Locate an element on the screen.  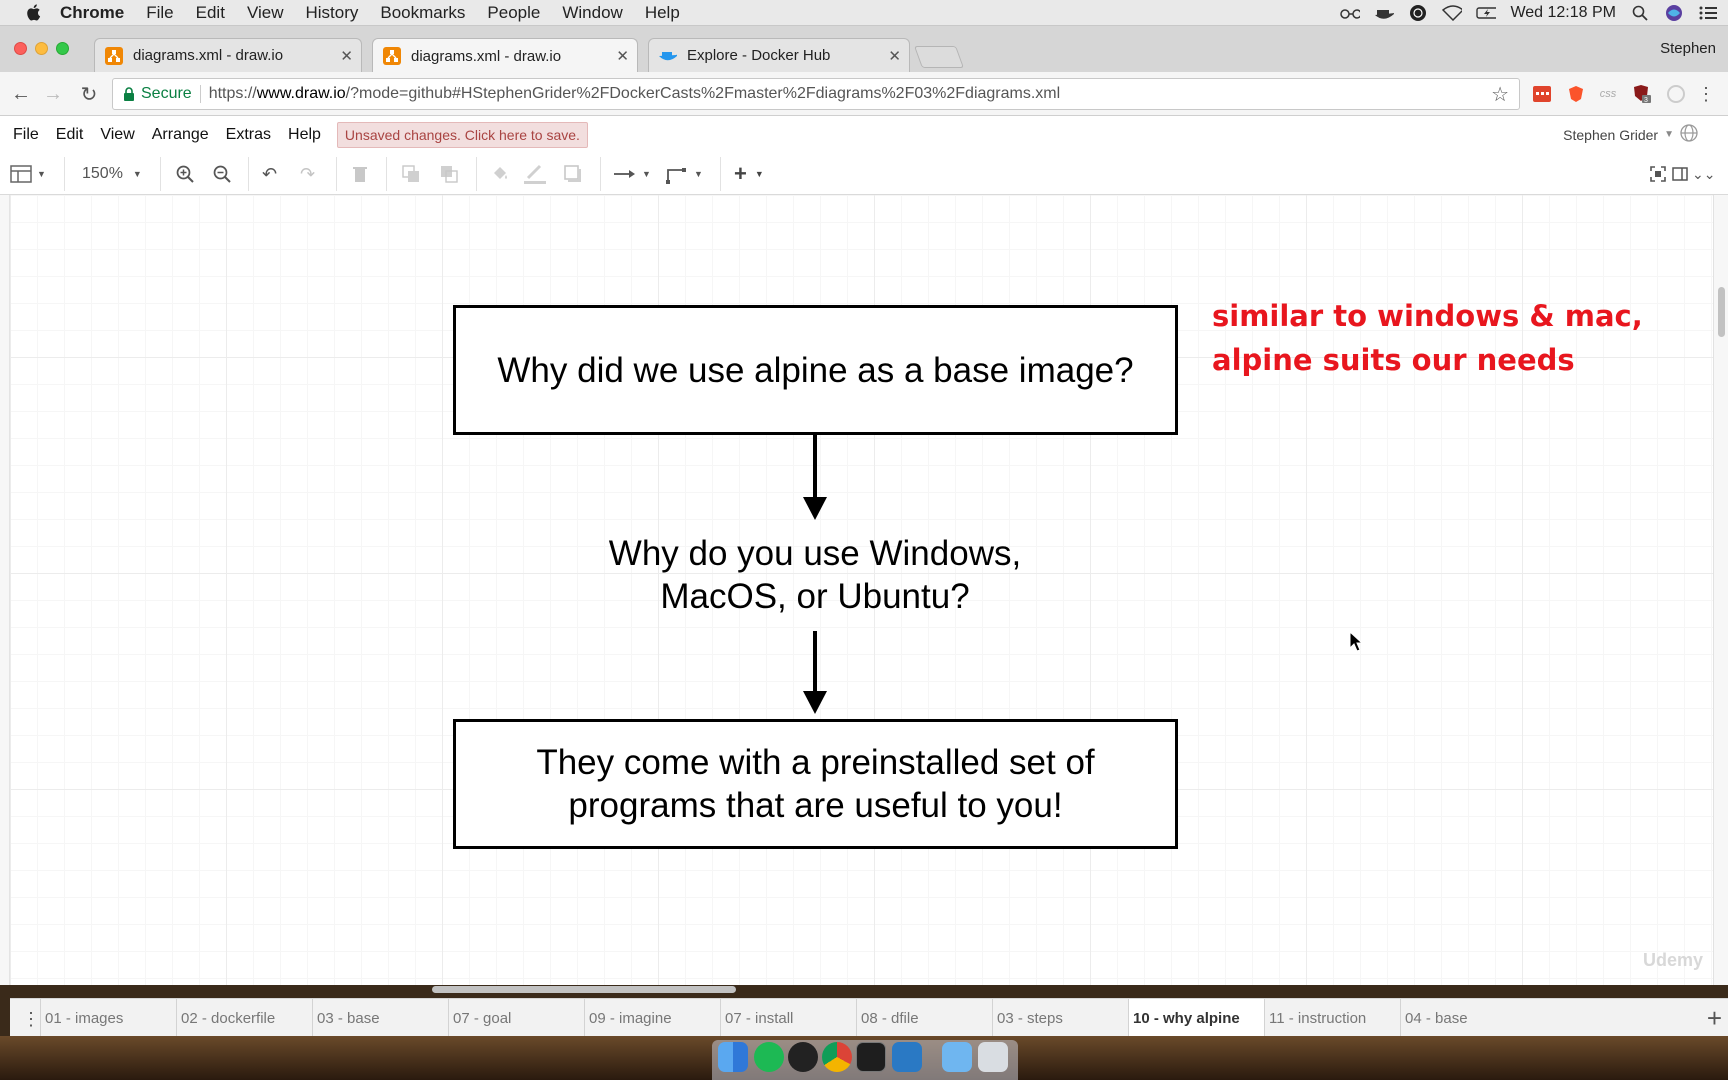
drawio-menu-file: File is located at coordinates (26, 135).